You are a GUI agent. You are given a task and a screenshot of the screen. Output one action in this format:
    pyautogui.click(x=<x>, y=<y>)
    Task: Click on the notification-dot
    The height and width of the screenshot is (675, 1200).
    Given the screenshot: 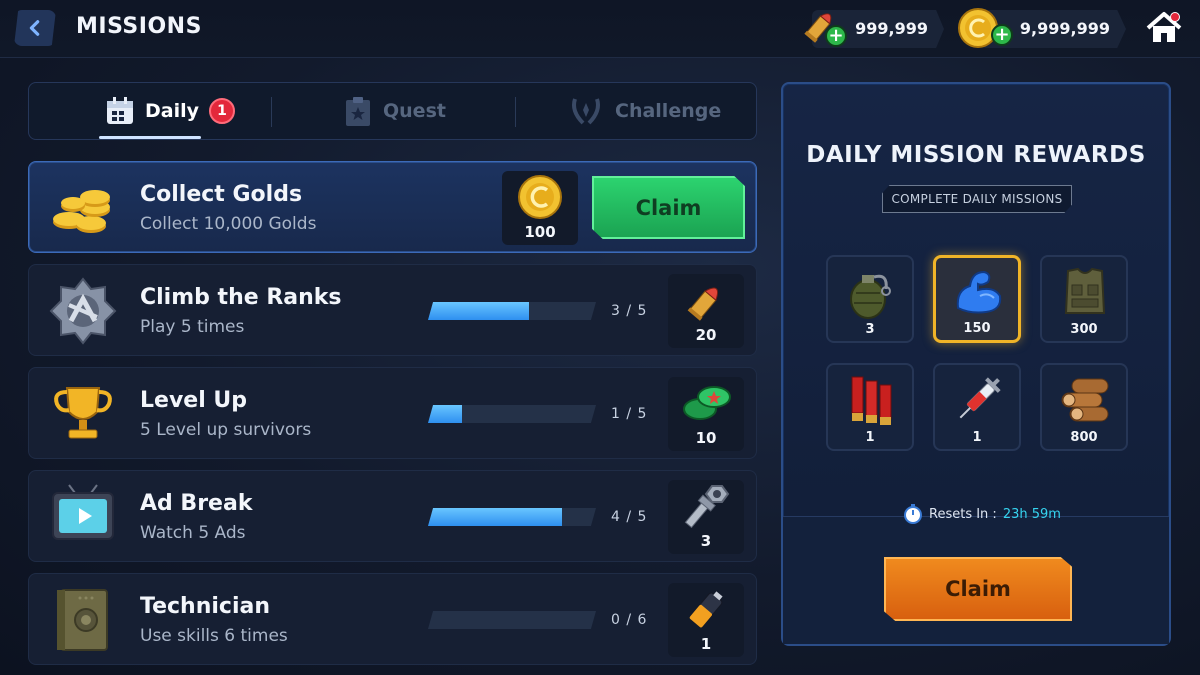 What is the action you would take?
    pyautogui.click(x=1175, y=17)
    